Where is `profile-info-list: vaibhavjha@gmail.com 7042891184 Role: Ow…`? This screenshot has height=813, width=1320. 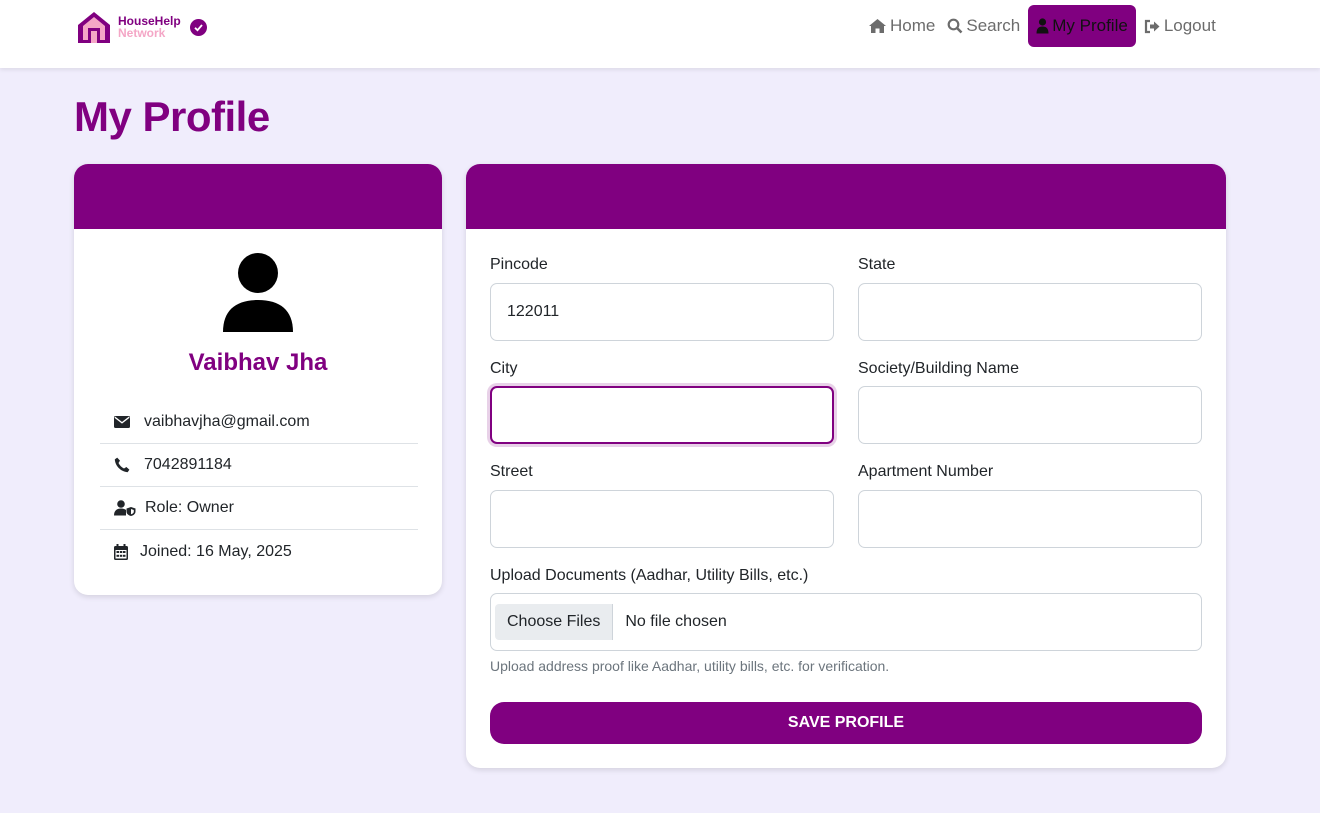
profile-info-list: vaibhavjha@gmail.com 7042891184 Role: Ow… is located at coordinates (259, 487).